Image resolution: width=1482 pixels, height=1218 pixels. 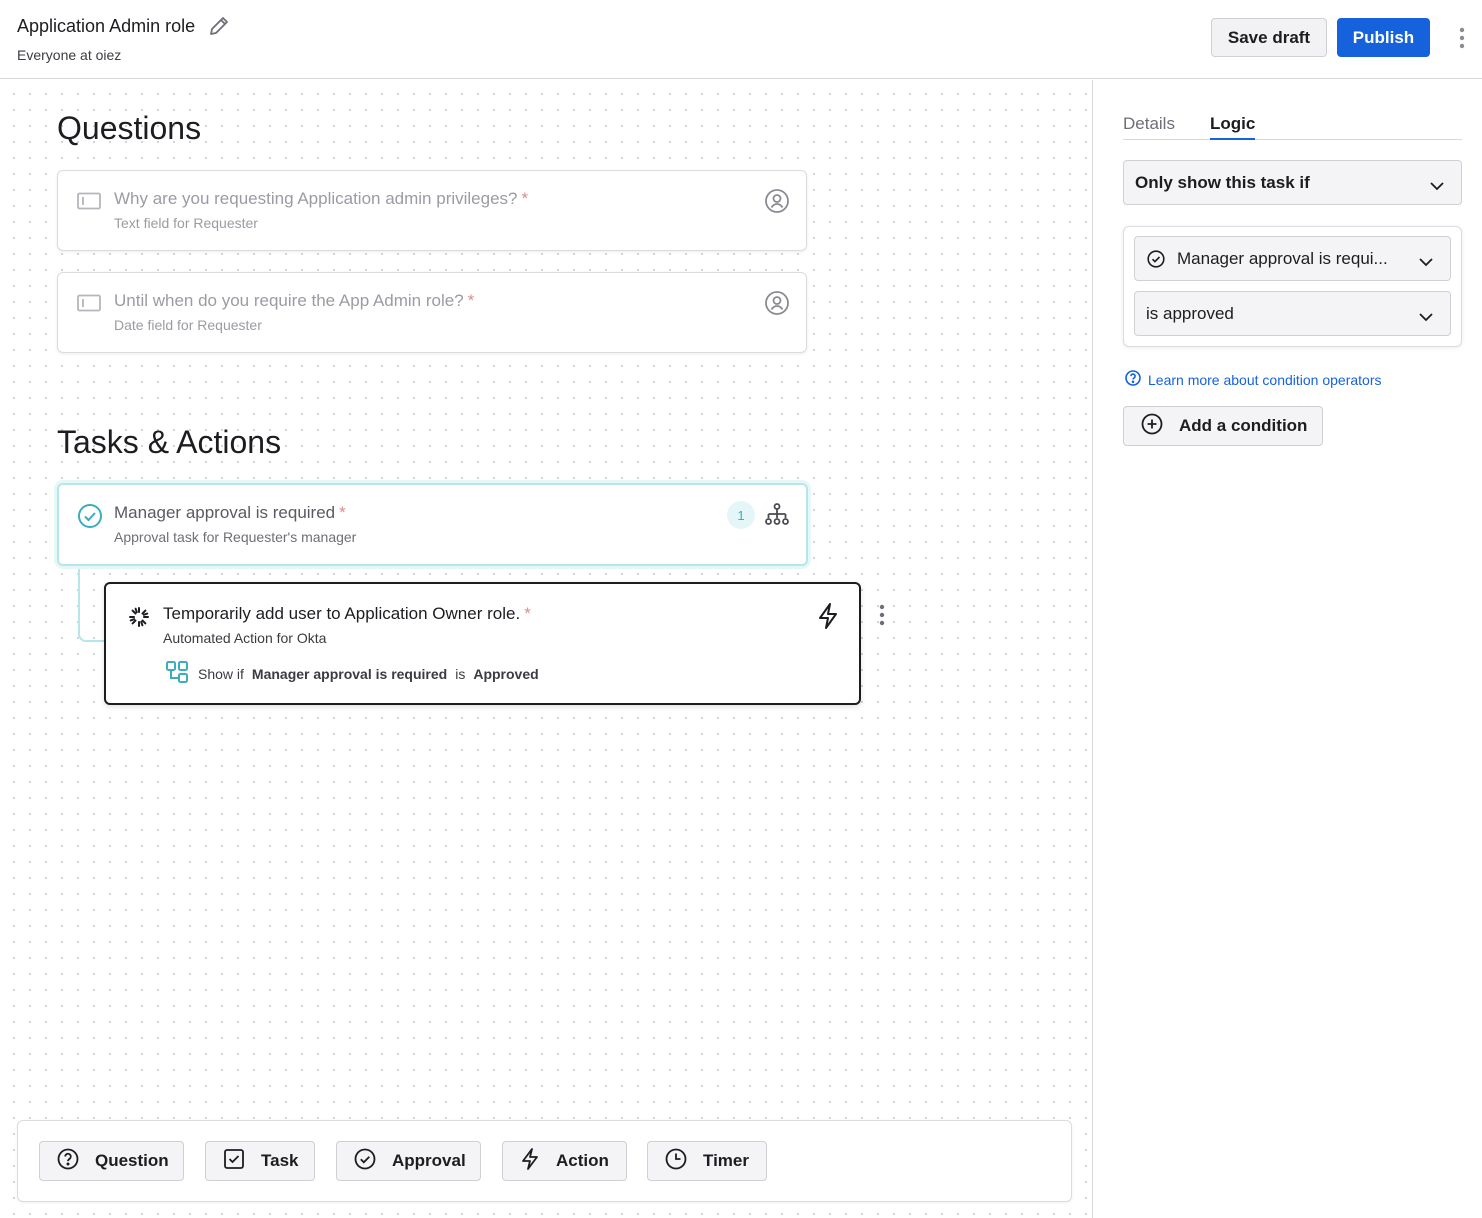 What do you see at coordinates (69, 55) in the screenshot?
I see `page-subtitle: Everyone at oiez` at bounding box center [69, 55].